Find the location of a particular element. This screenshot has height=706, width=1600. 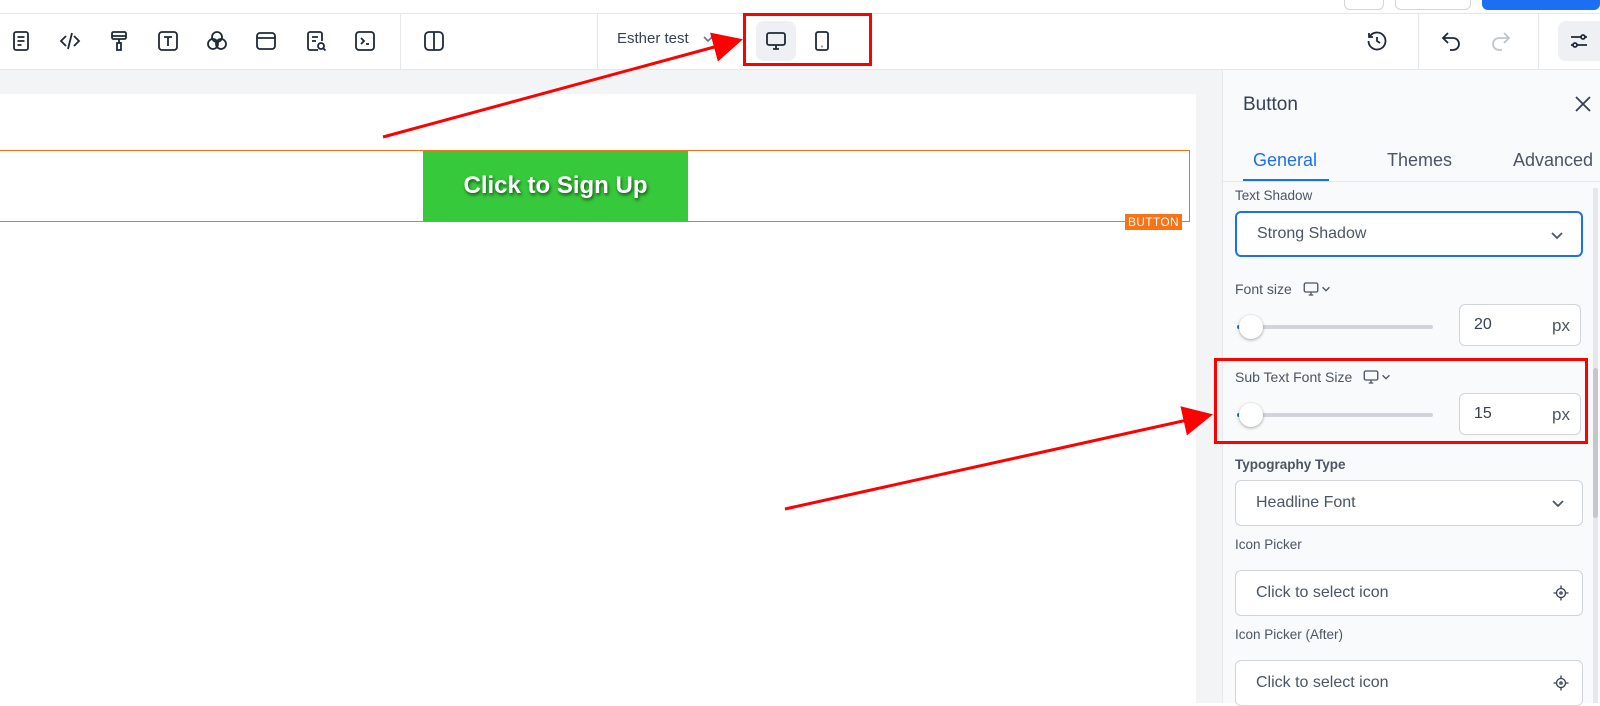

icon-picker-field: Click to select icon is located at coordinates (1409, 593).